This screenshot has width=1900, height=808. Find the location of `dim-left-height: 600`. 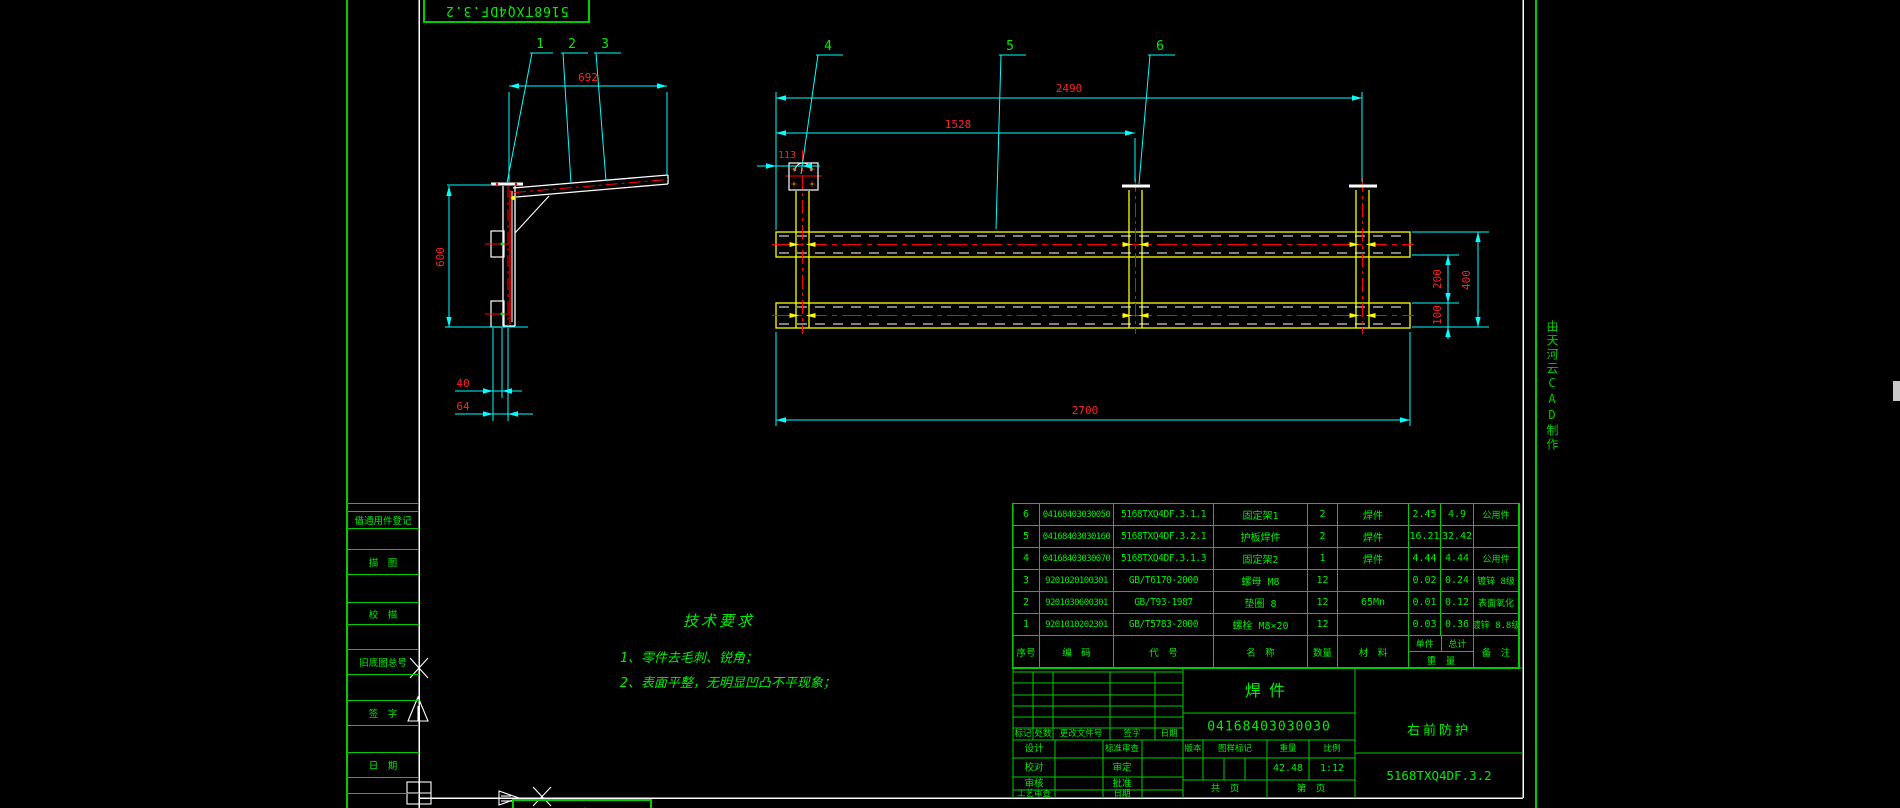

dim-left-height: 600 is located at coordinates (440, 257).